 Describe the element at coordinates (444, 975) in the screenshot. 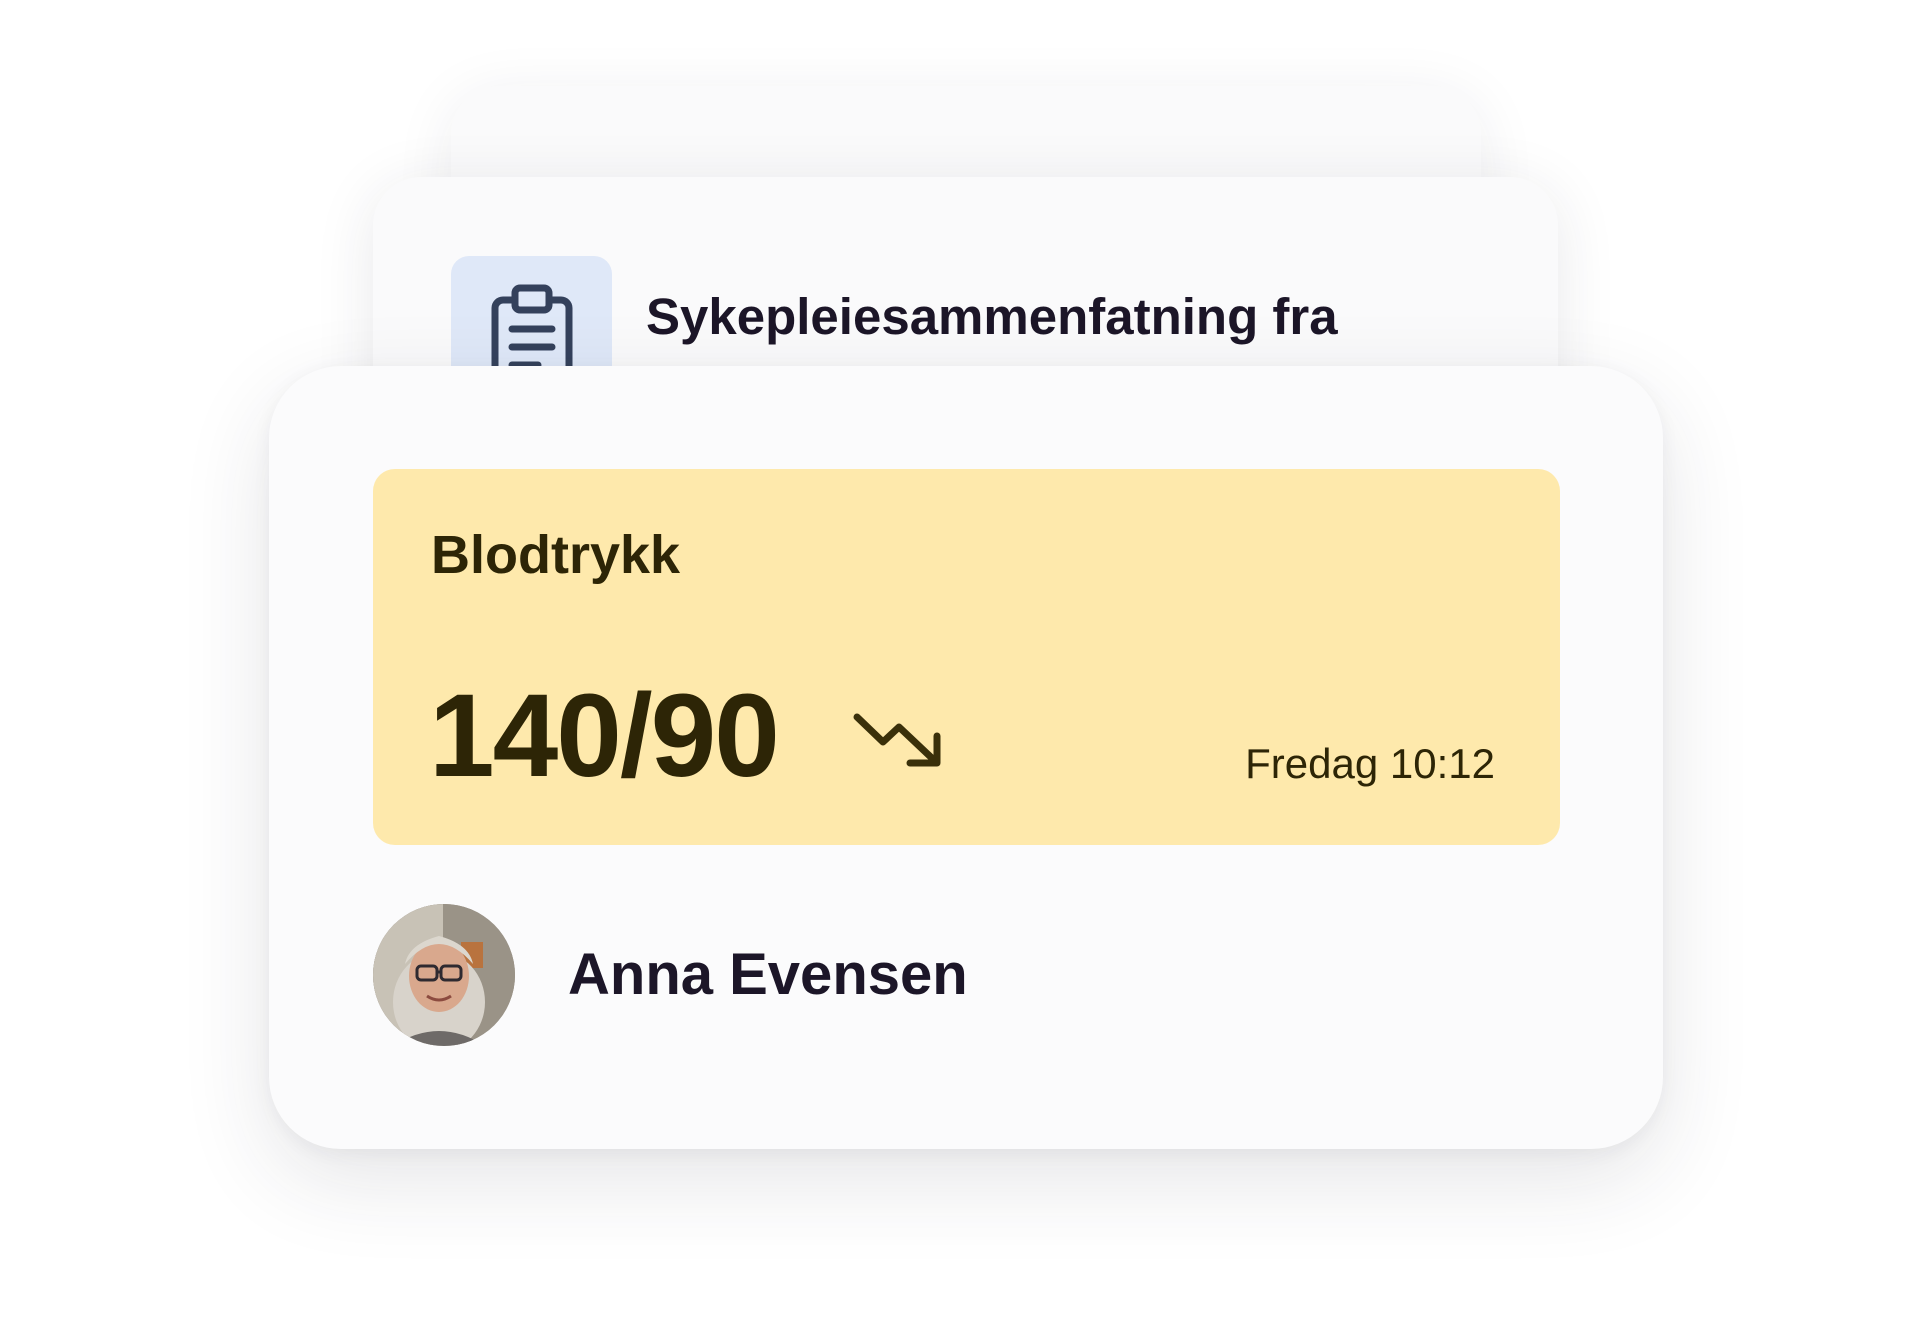

I see `avatar` at that location.